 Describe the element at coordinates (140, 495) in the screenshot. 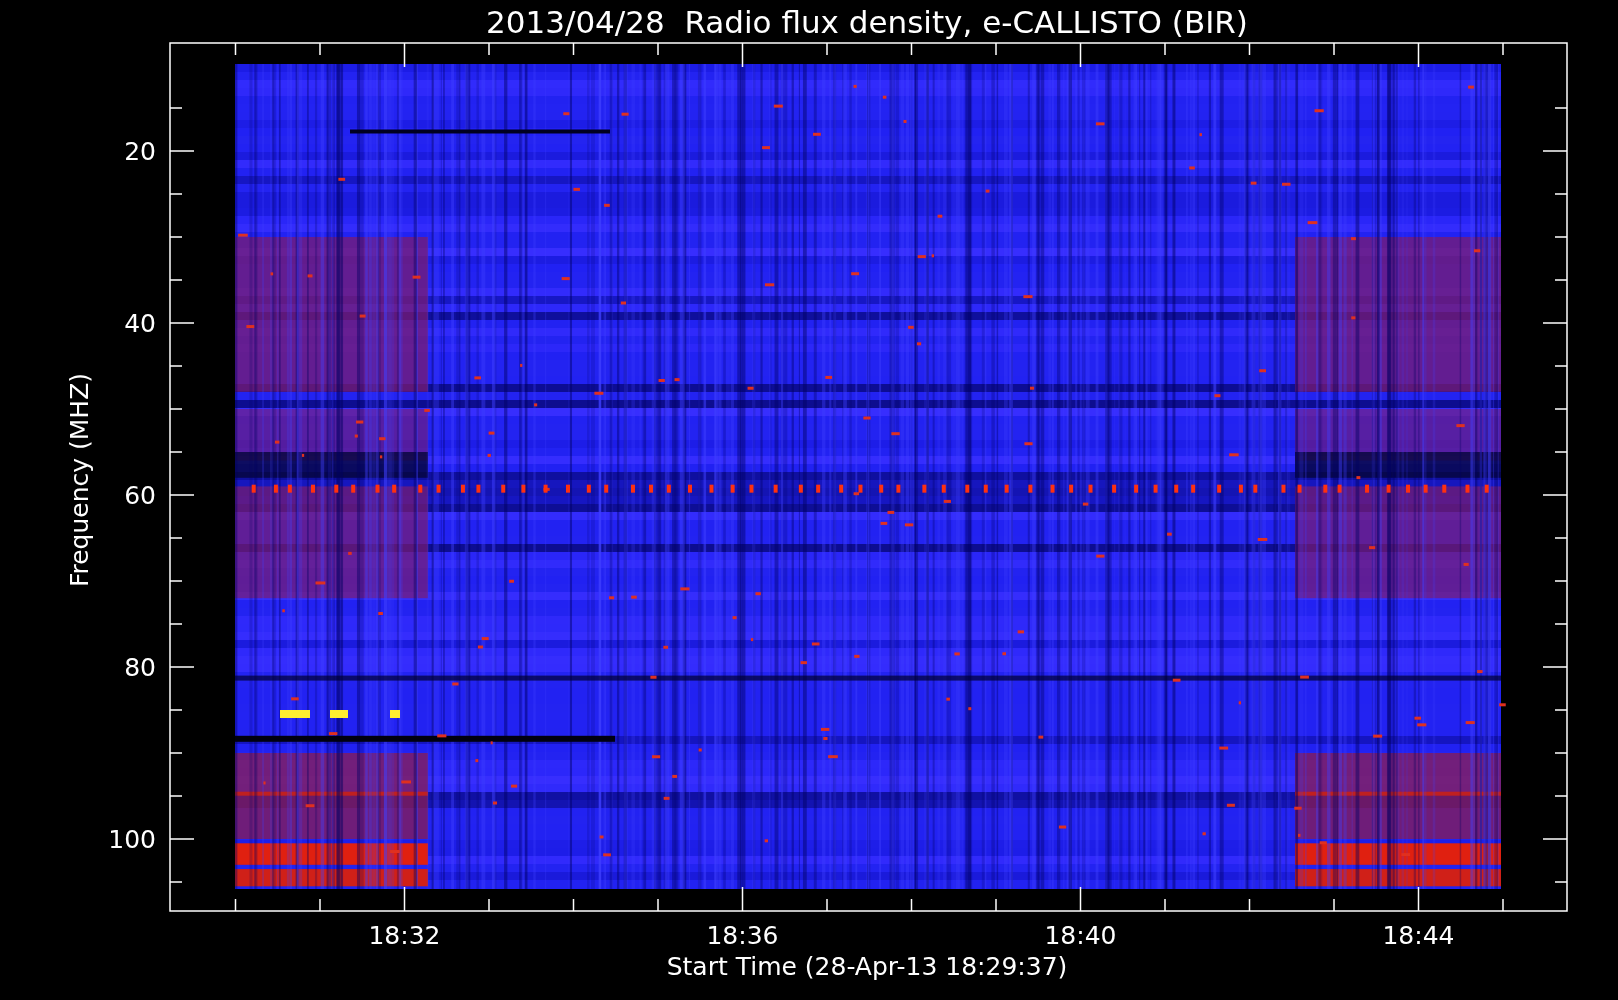

I see `y-tick-label: 60` at that location.